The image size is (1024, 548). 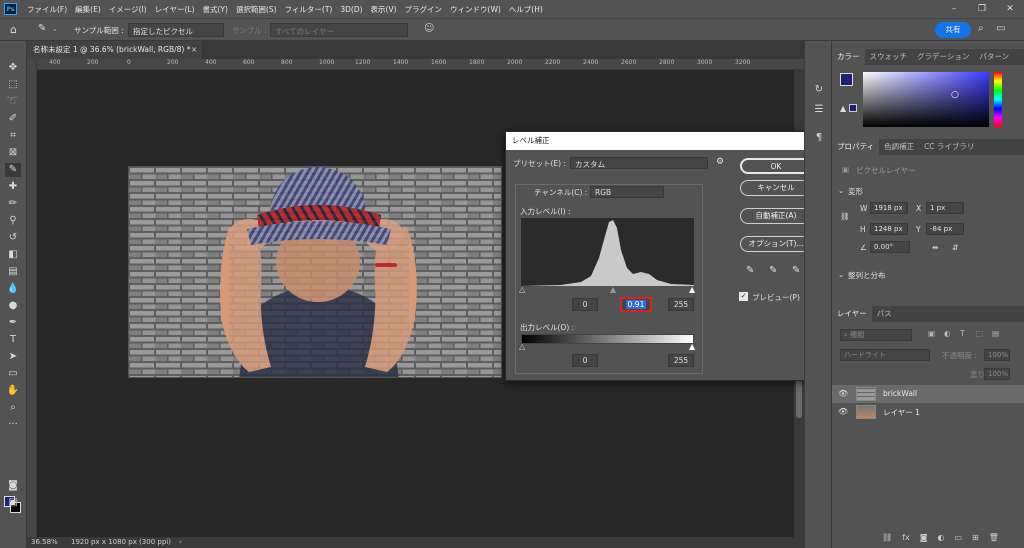 What do you see at coordinates (692, 289) in the screenshot?
I see `input-white-slider-icon: ▲` at bounding box center [692, 289].